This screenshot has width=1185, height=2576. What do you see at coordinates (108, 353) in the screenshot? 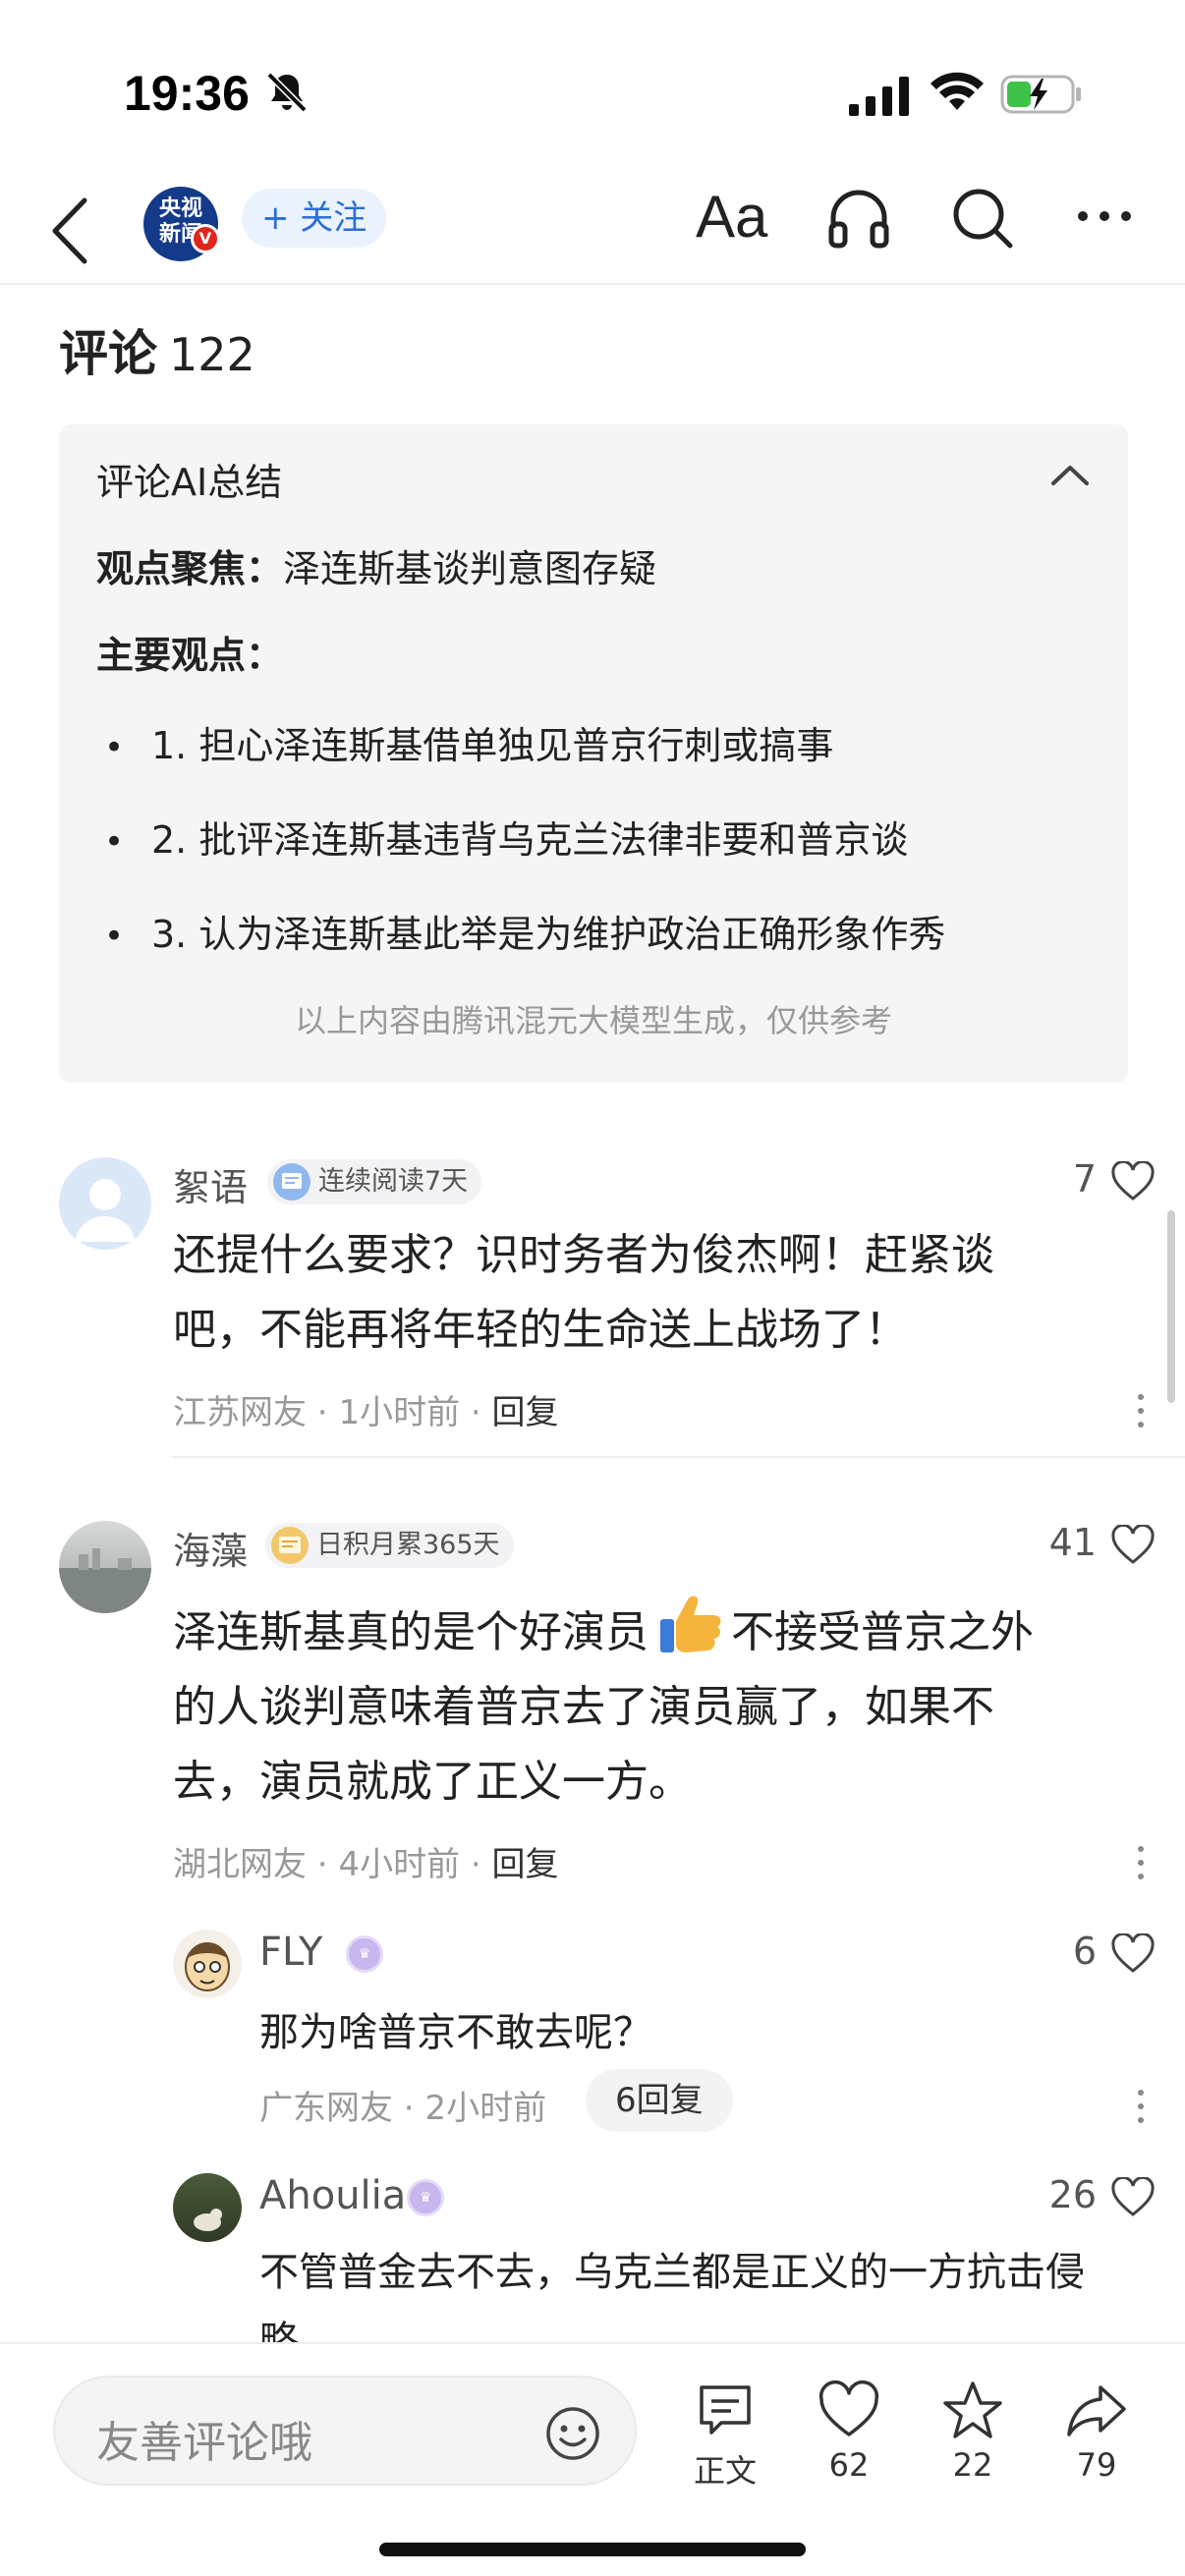
I see `comments-title: 评论` at bounding box center [108, 353].